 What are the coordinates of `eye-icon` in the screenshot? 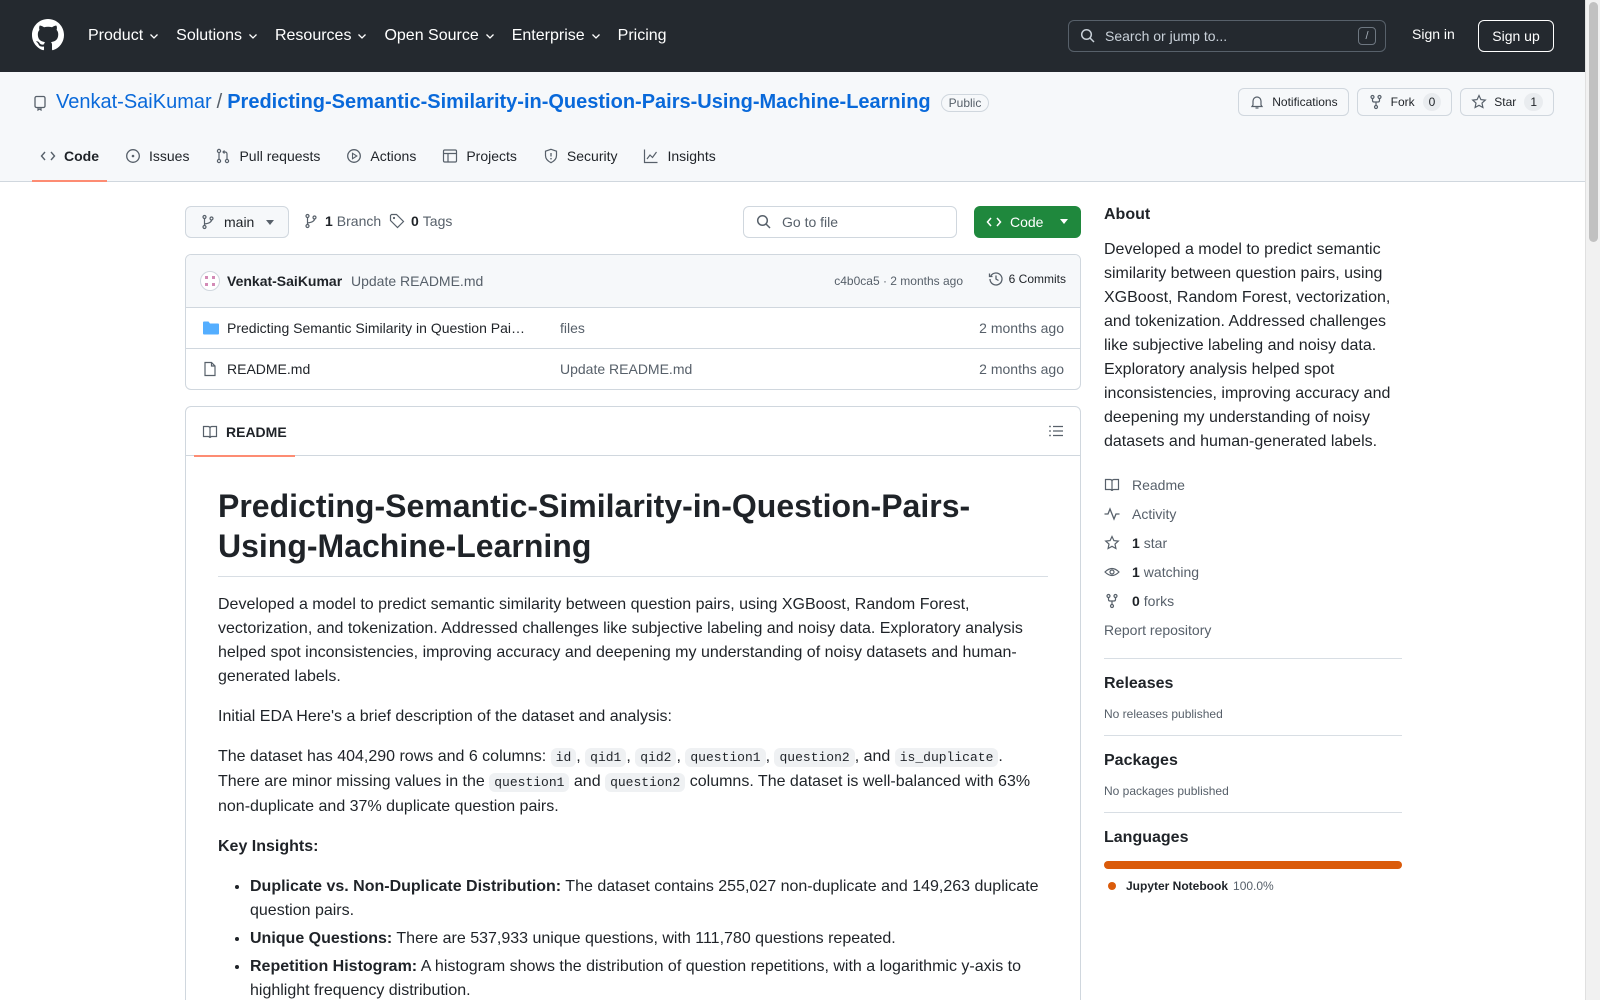 It's located at (1112, 571).